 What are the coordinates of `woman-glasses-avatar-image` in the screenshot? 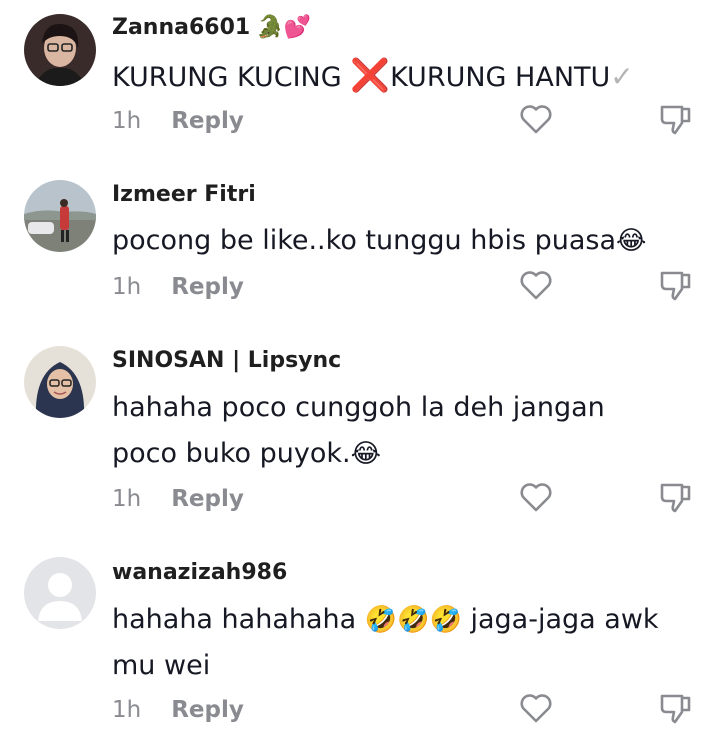 It's located at (60, 50).